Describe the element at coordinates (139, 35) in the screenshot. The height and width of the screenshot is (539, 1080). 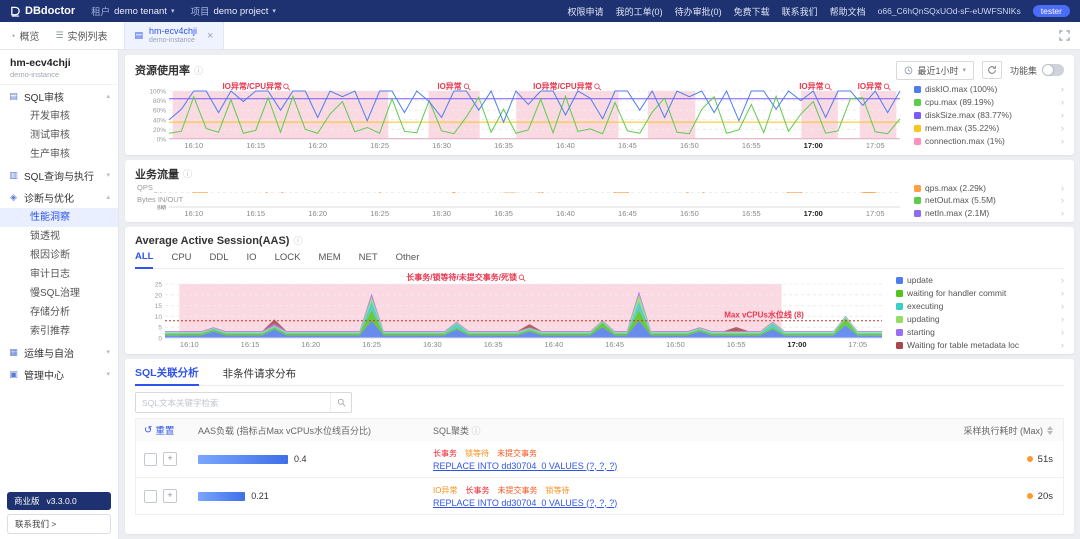
I see `instance-doc-icon: ▤` at that location.